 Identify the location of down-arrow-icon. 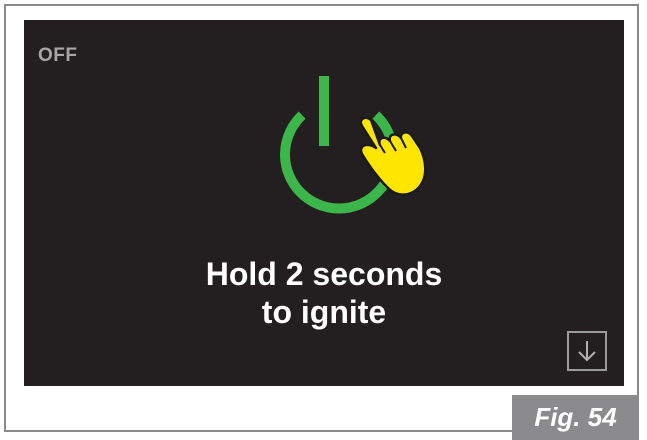
(587, 351).